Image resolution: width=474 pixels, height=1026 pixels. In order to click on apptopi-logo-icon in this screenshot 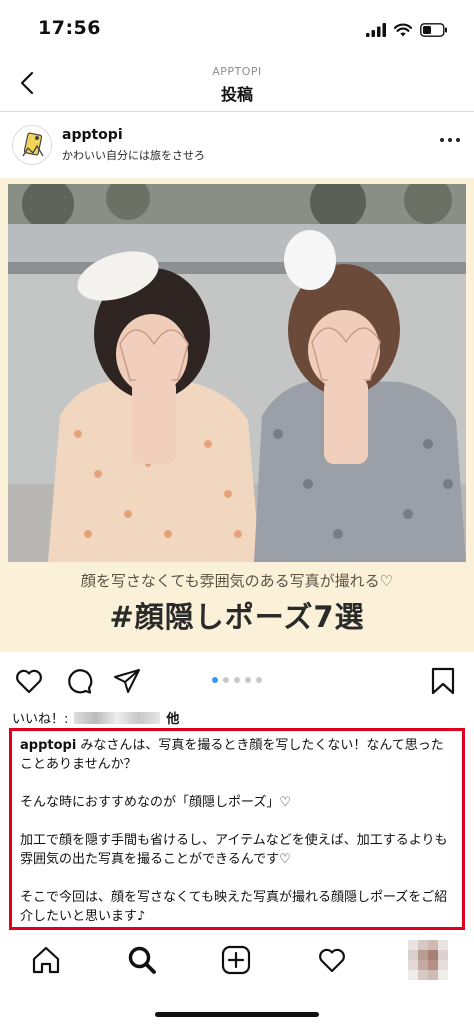, I will do `click(33, 144)`.